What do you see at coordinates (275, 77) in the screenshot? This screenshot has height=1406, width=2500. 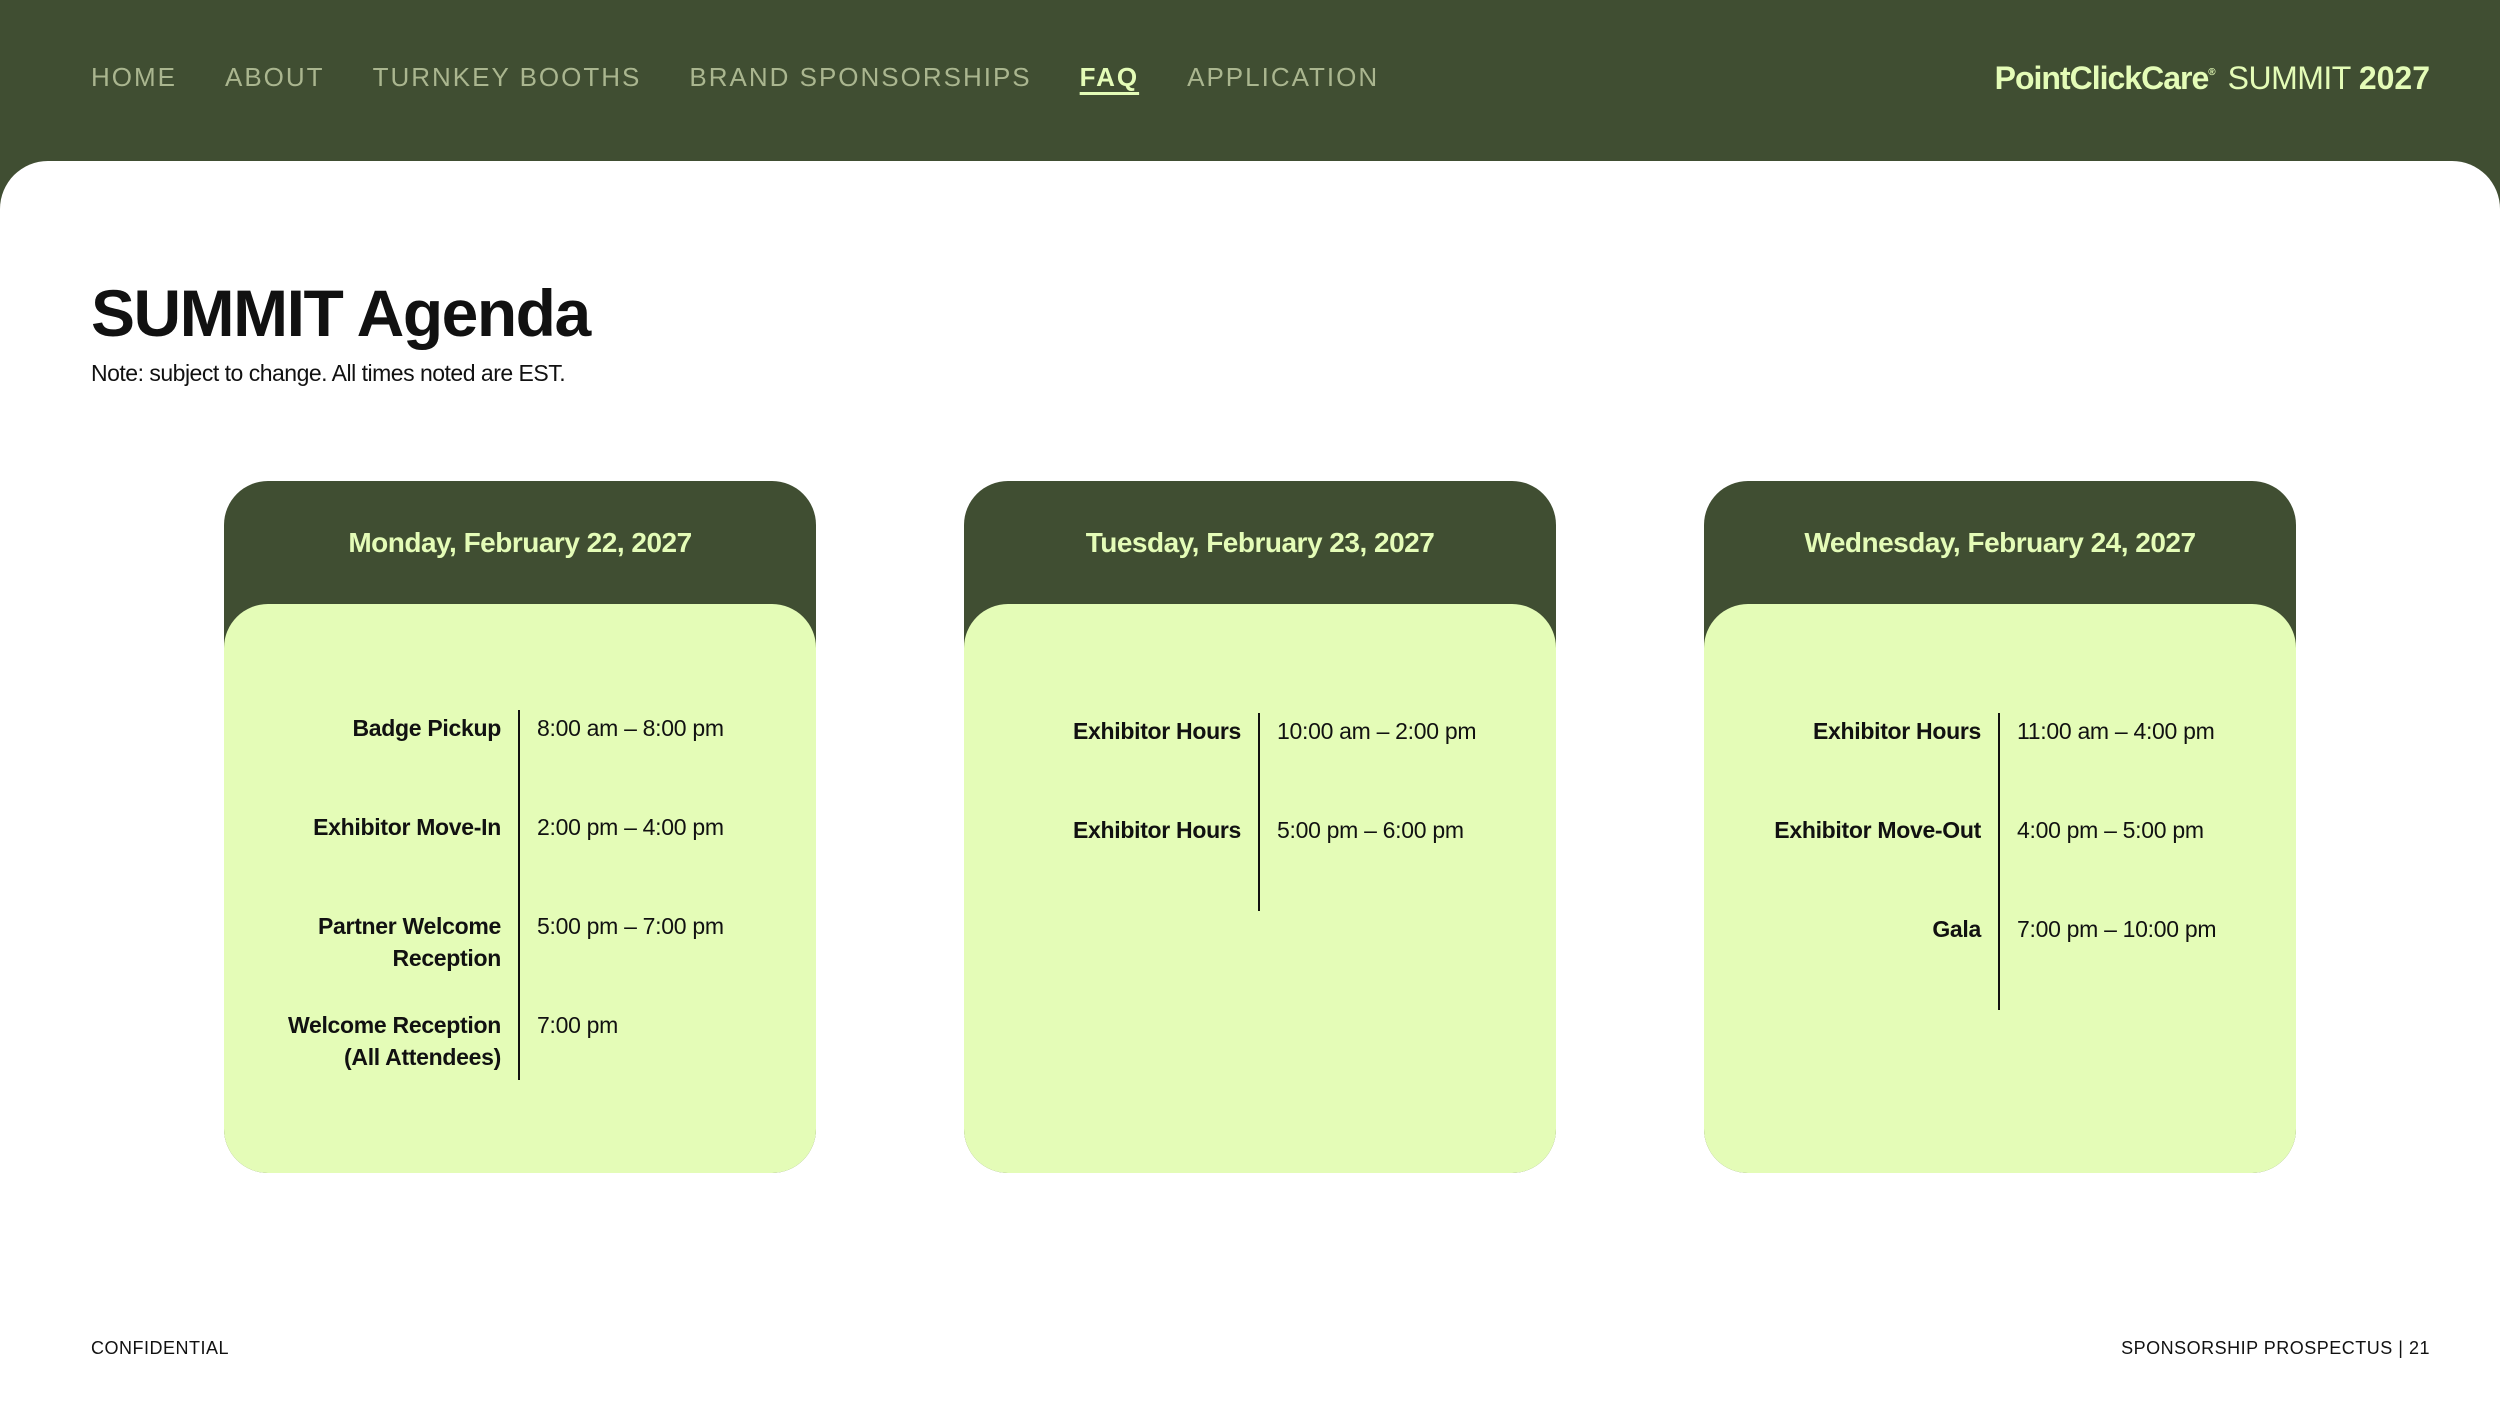 I see `nav-item-about: ABOUT` at bounding box center [275, 77].